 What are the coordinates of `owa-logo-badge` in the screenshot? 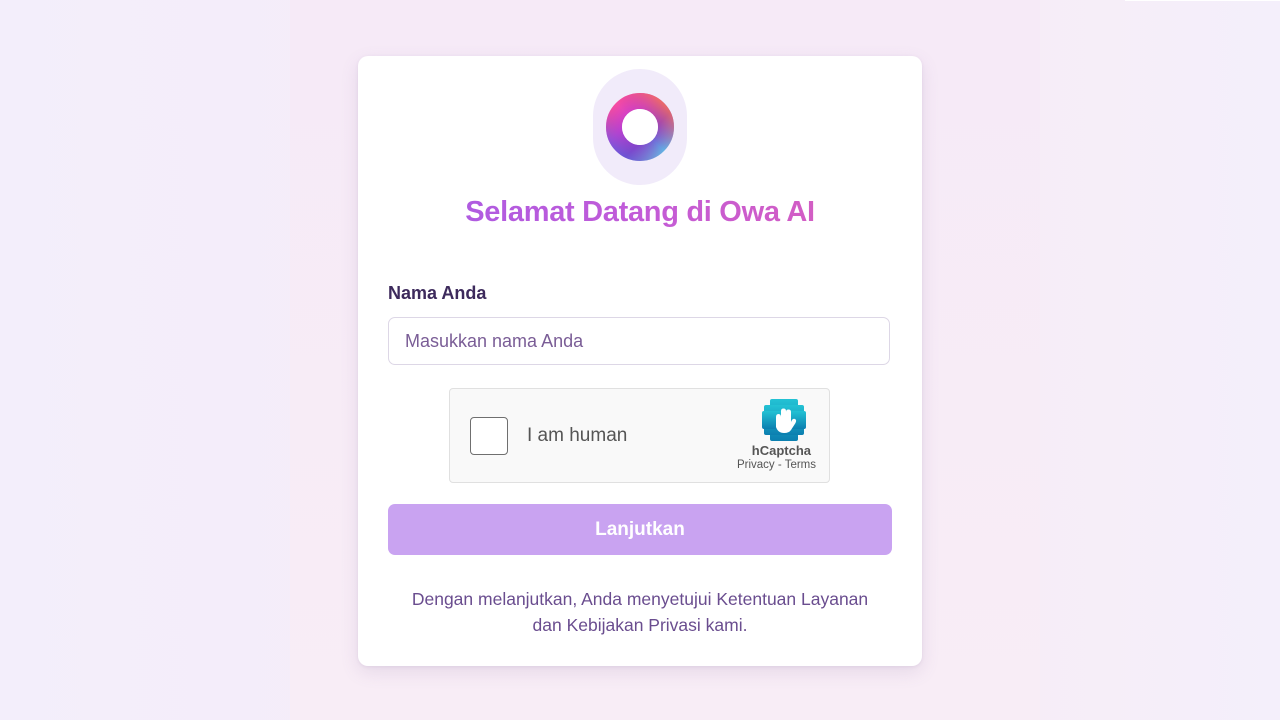 It's located at (640, 127).